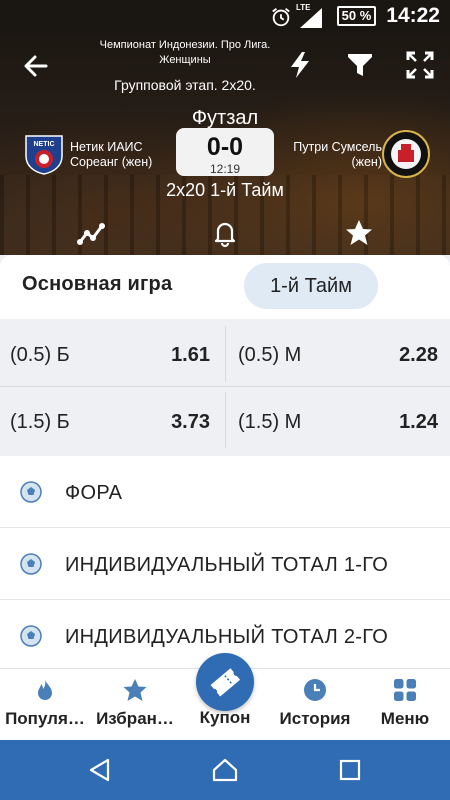 Image resolution: width=450 pixels, height=800 pixels. Describe the element at coordinates (311, 286) in the screenshot. I see `tab-first-half: 1-й Тайм` at that location.